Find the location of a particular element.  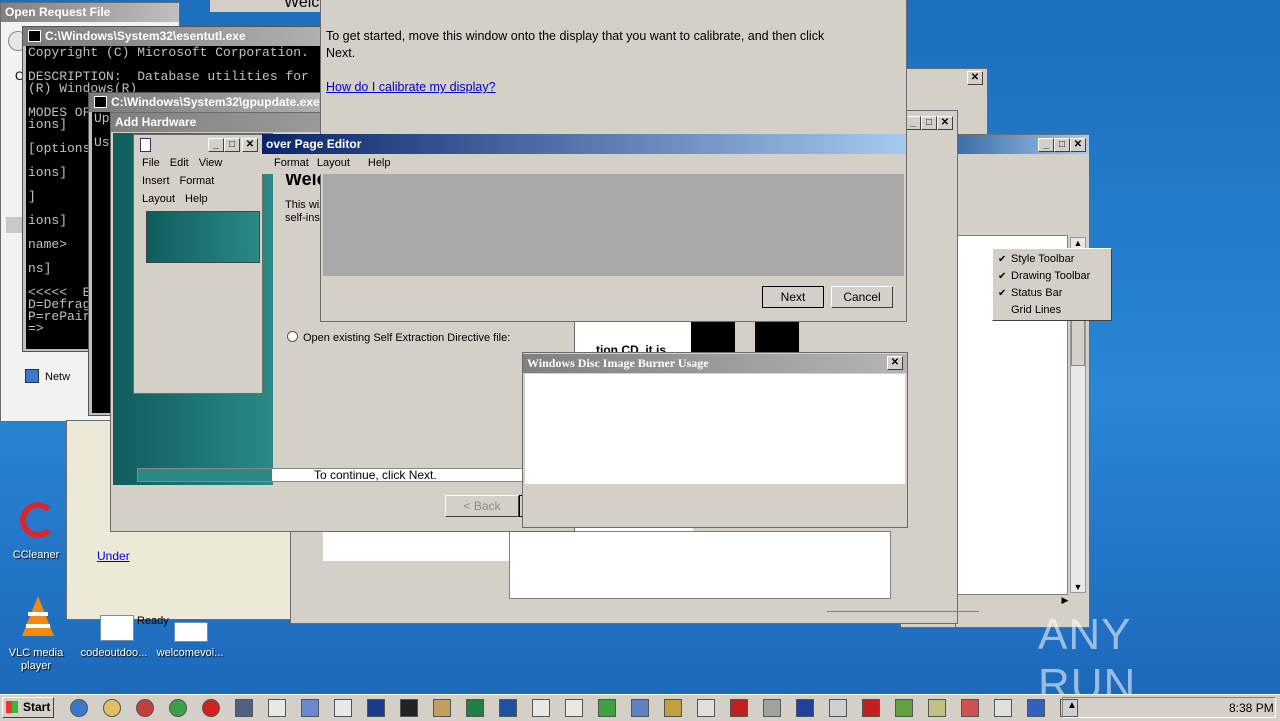

calibrate-top-strip: Welc is located at coordinates (265, 6).